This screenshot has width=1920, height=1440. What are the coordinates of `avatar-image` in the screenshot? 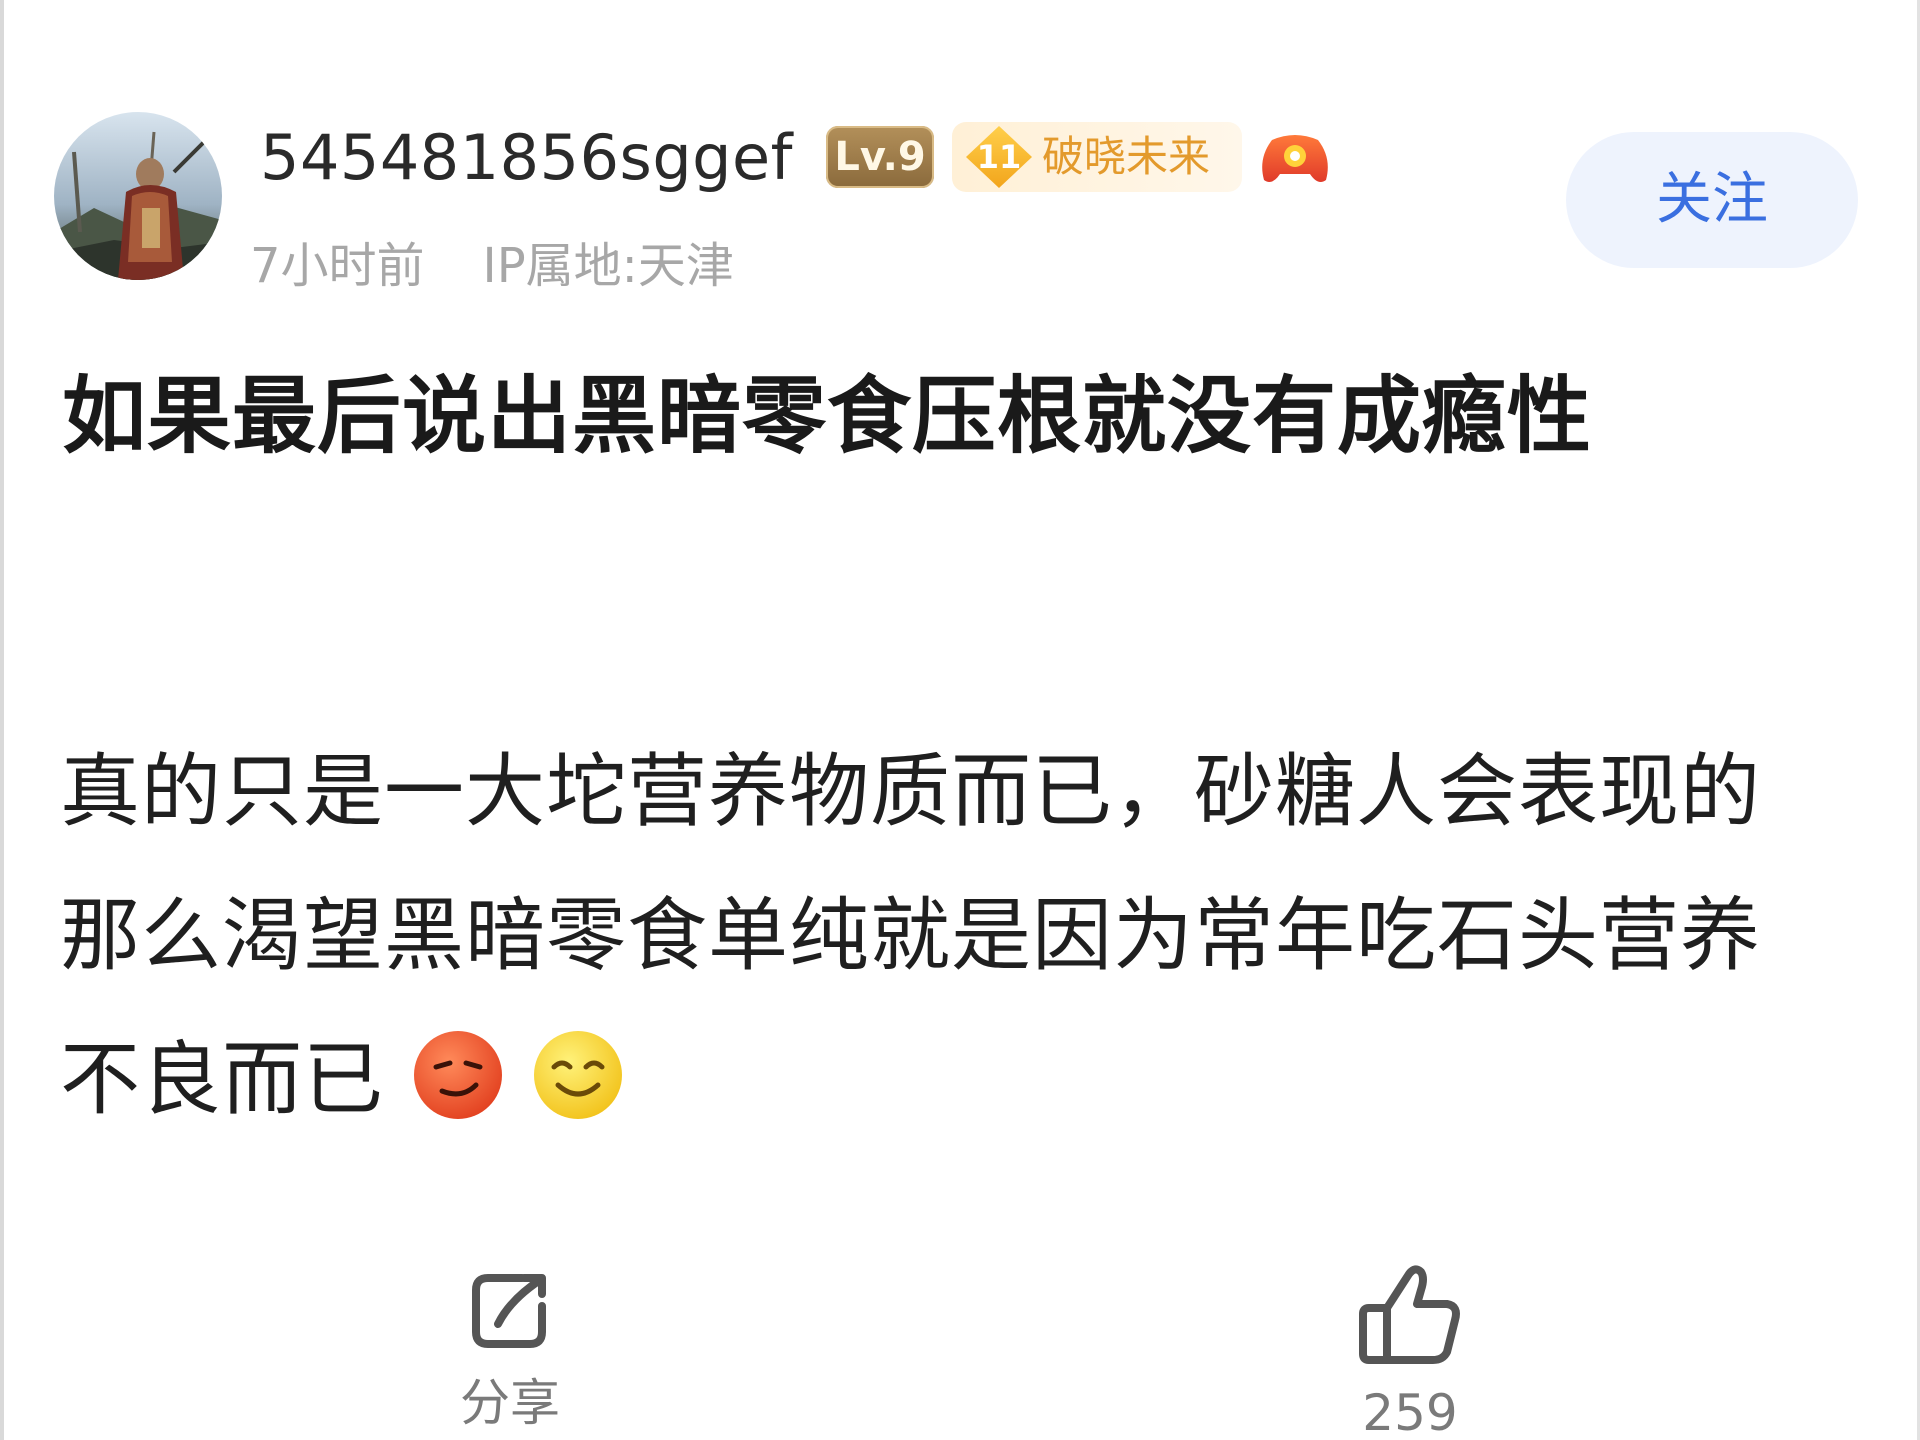 It's located at (138, 196).